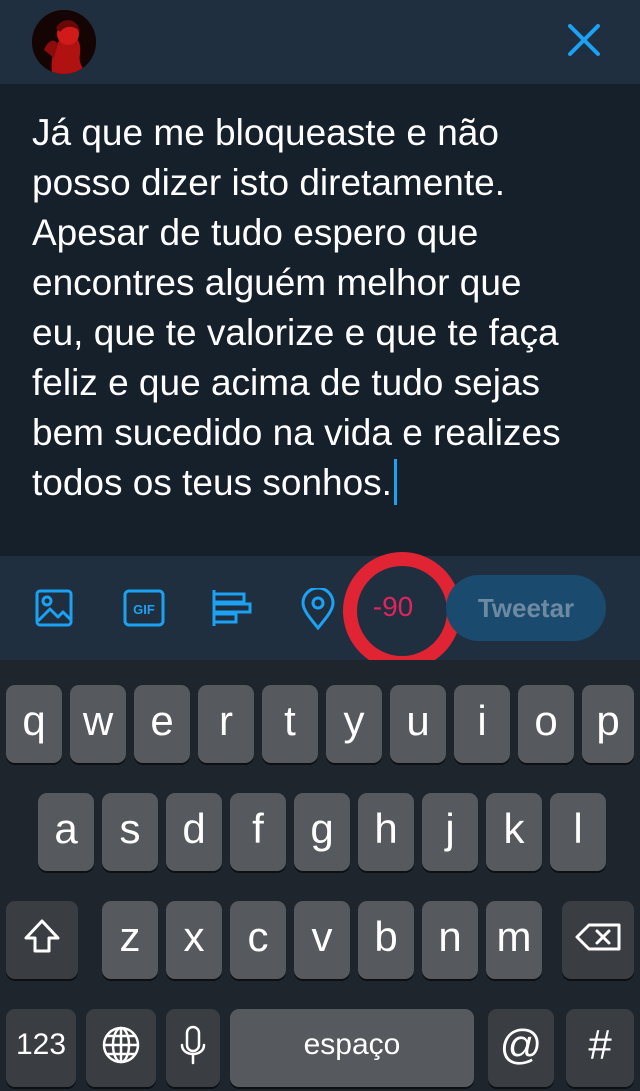 The width and height of the screenshot is (640, 1091). What do you see at coordinates (395, 482) in the screenshot?
I see `text-cursor` at bounding box center [395, 482].